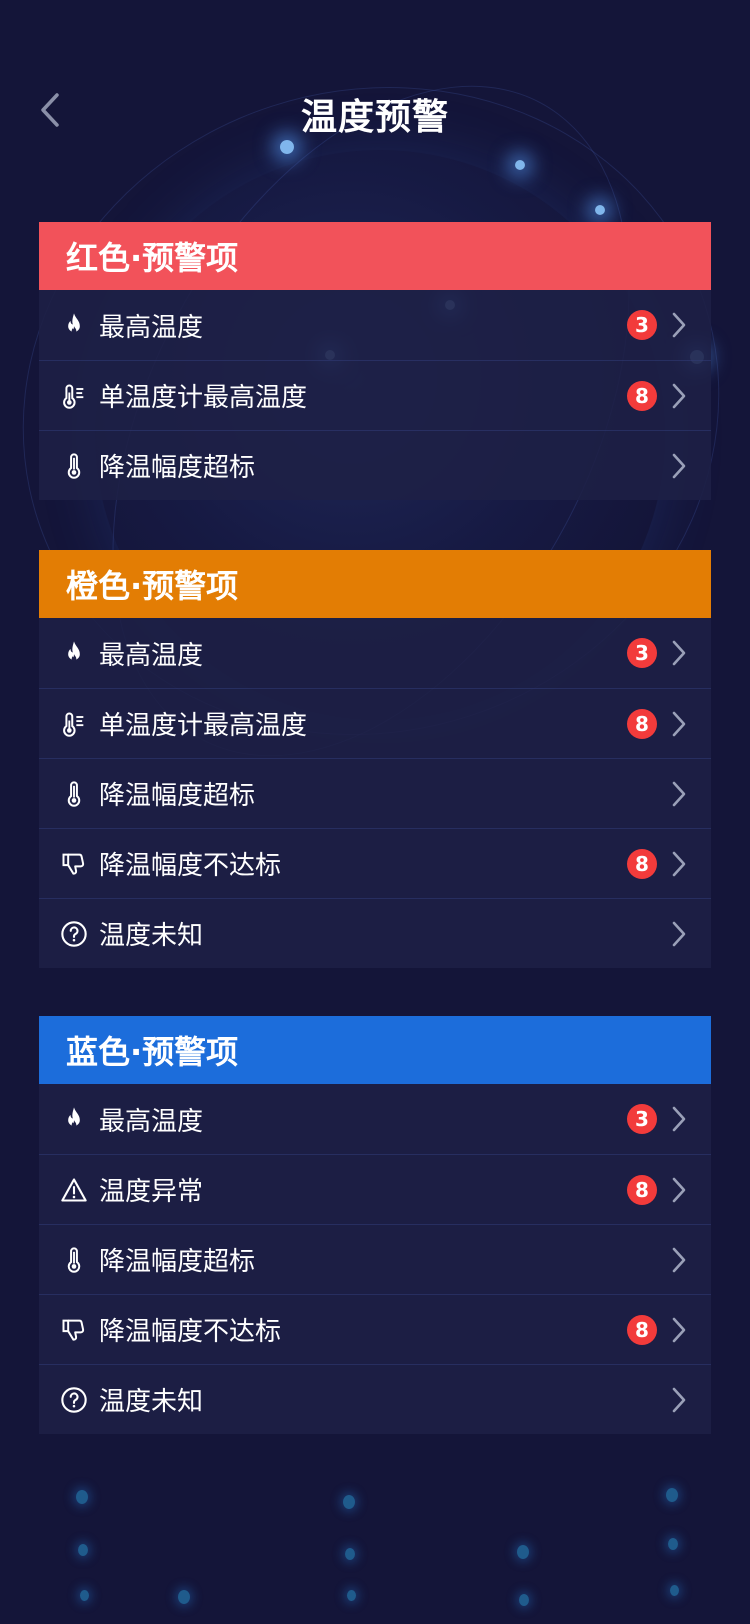 The height and width of the screenshot is (1624, 750). I want to click on section-header: 蓝色·预警项, so click(375, 1050).